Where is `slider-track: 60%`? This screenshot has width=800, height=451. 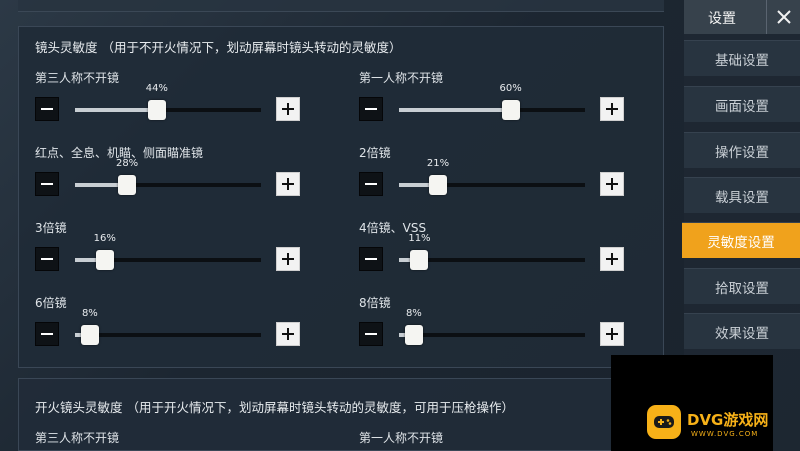
slider-track: 60% is located at coordinates (492, 101).